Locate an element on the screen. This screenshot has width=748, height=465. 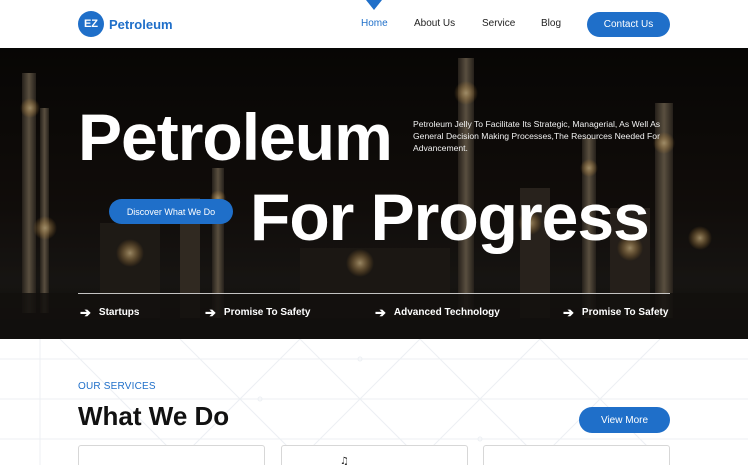
view-more-button: View More is located at coordinates (624, 420).